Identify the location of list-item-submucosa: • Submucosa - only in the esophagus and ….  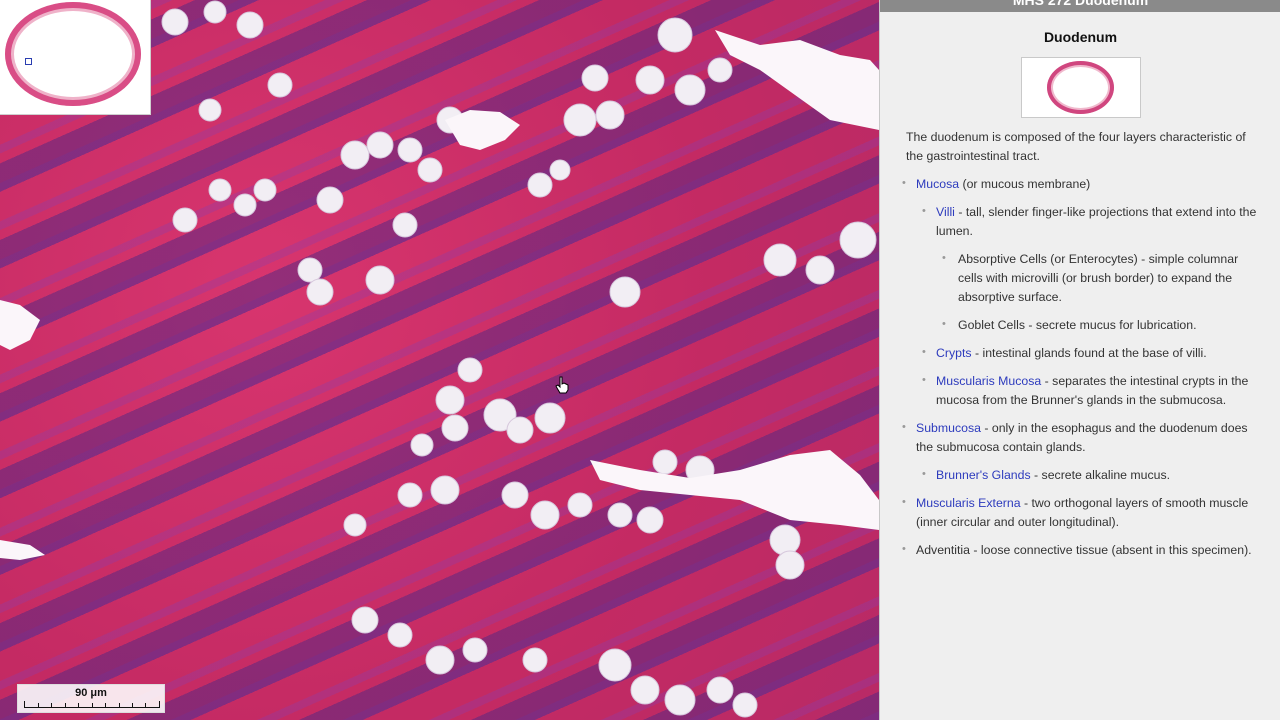
(1080, 438).